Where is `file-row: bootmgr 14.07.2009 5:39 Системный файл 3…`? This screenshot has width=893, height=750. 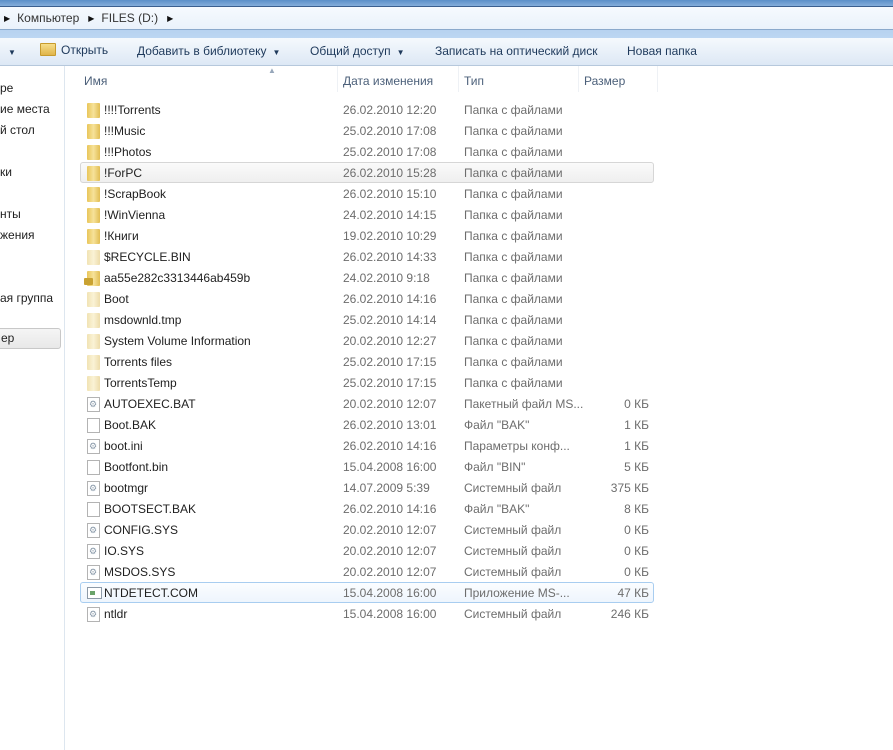
file-row: bootmgr 14.07.2009 5:39 Системный файл 3… is located at coordinates (367, 487).